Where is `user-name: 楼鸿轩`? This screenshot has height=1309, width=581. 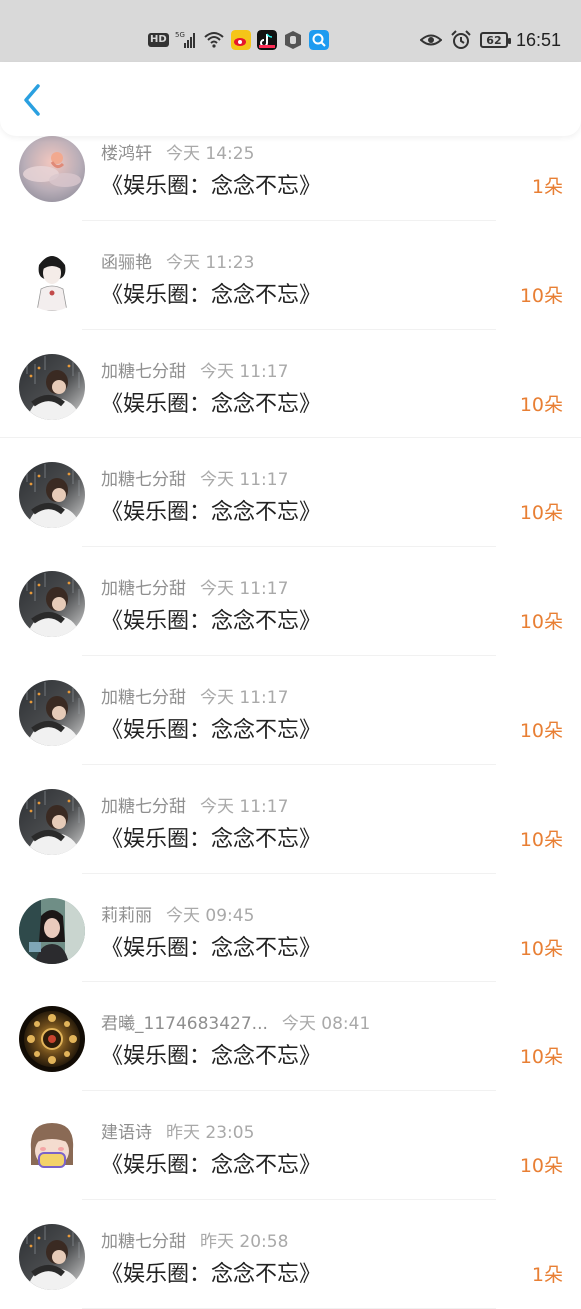 user-name: 楼鸿轩 is located at coordinates (126, 154).